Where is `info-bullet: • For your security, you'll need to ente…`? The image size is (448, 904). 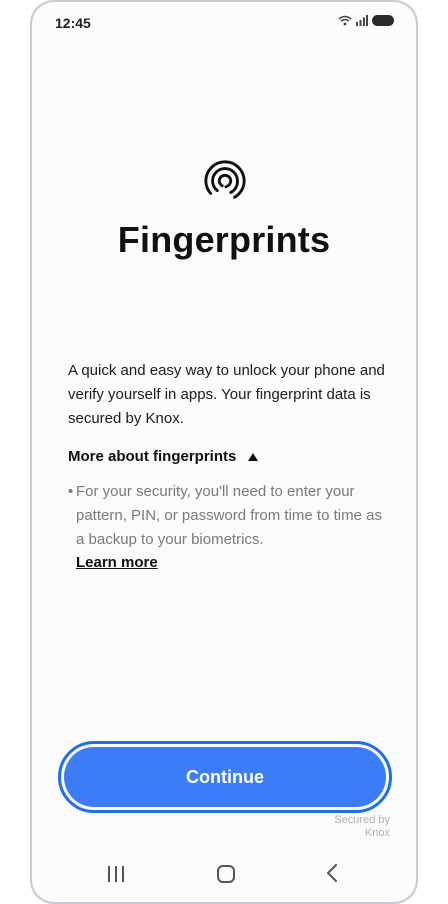 info-bullet: • For your security, you'll need to ente… is located at coordinates (228, 516).